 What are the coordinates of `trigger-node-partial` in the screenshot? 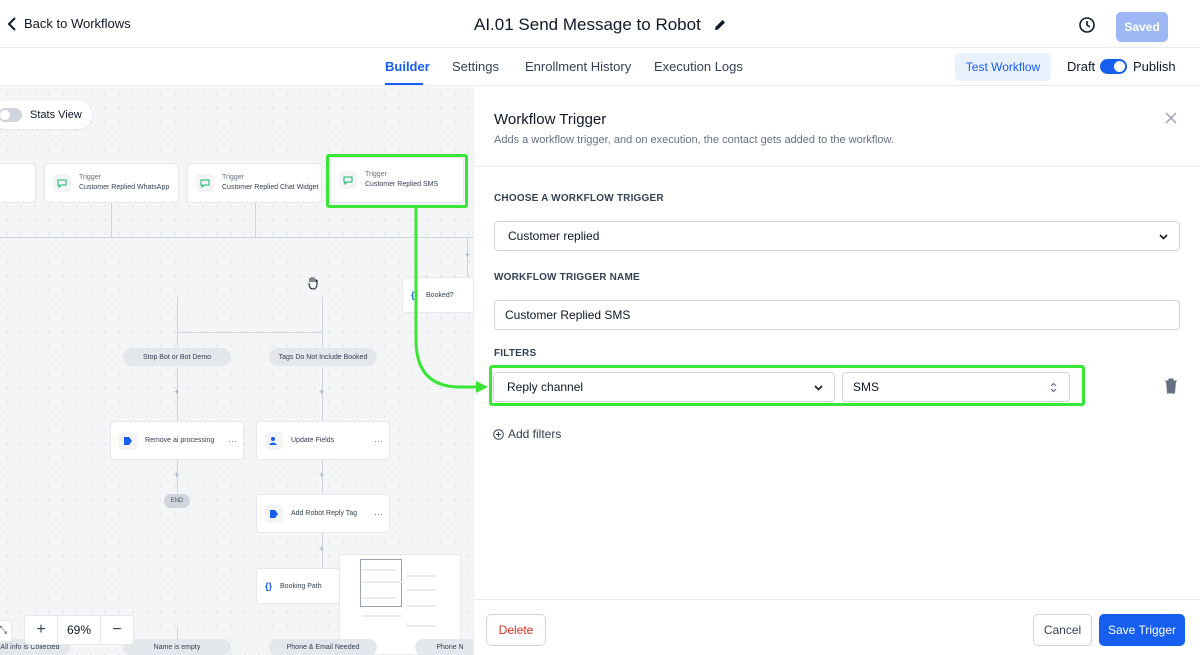 It's located at (18, 183).